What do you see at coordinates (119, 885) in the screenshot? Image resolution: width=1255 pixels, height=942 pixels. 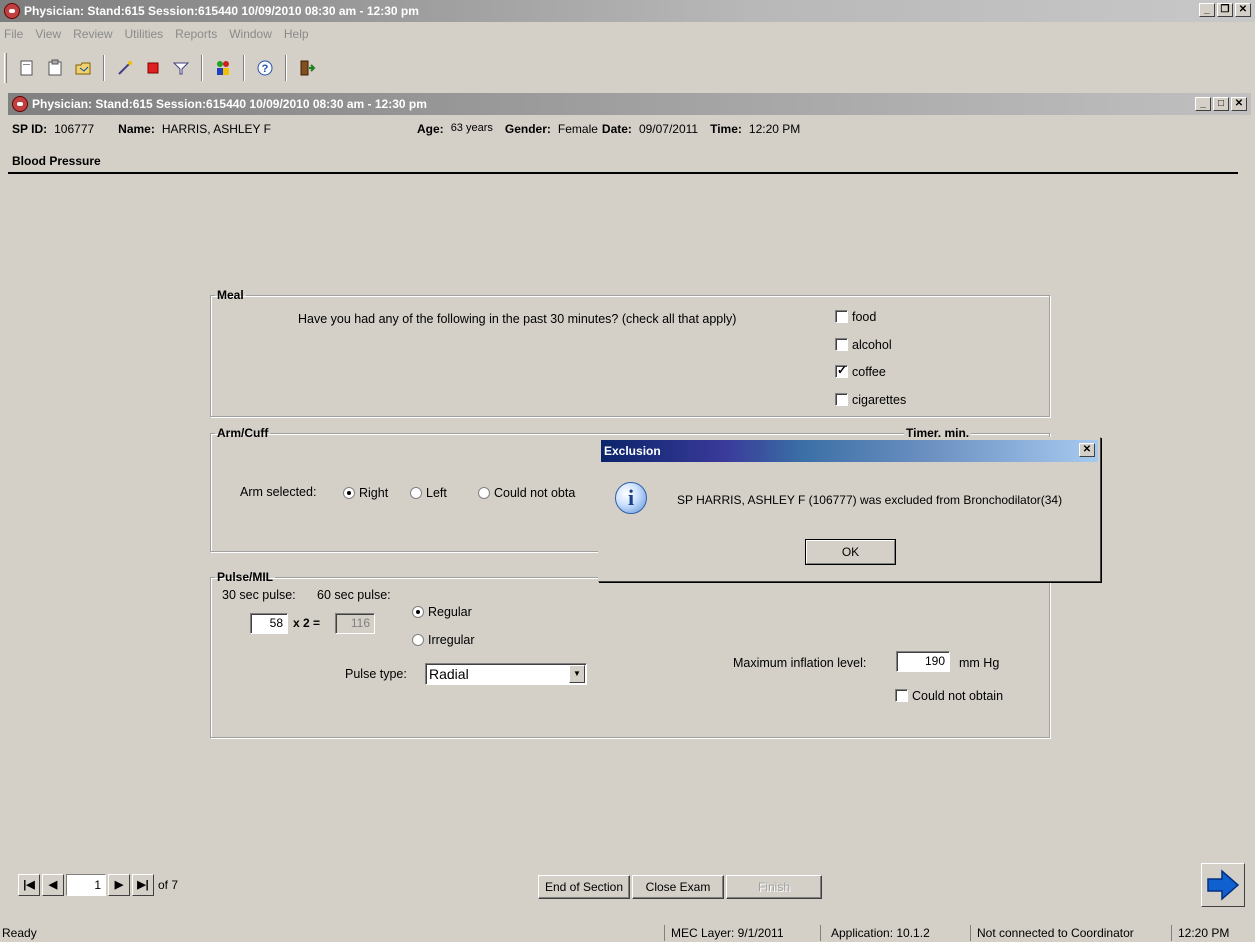 I see `next-record-icon: ▶` at bounding box center [119, 885].